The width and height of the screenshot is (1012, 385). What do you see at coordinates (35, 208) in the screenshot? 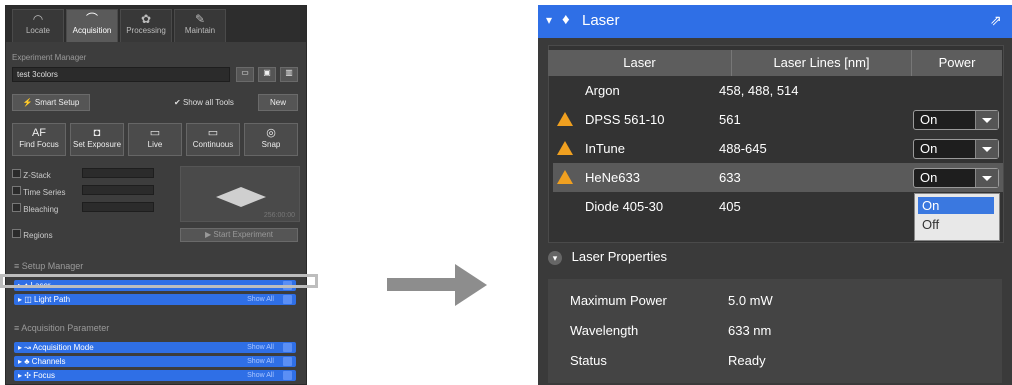
I see `option-bleaching: Bleaching` at bounding box center [35, 208].